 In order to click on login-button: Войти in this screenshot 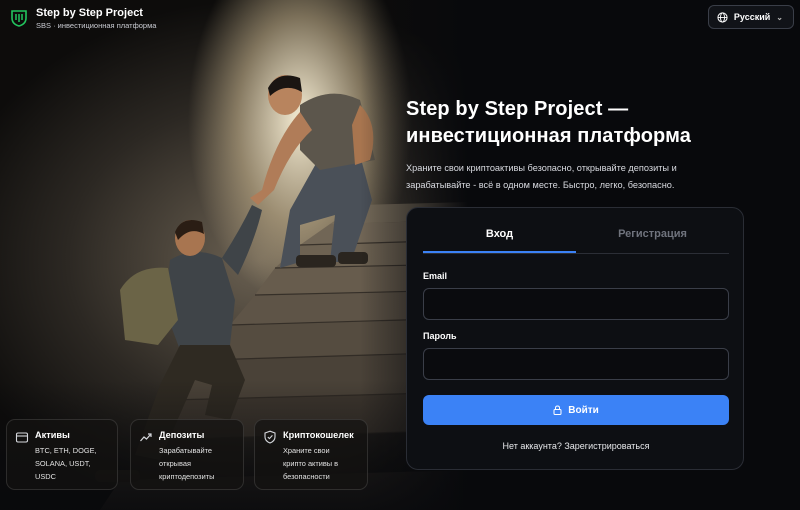, I will do `click(576, 410)`.